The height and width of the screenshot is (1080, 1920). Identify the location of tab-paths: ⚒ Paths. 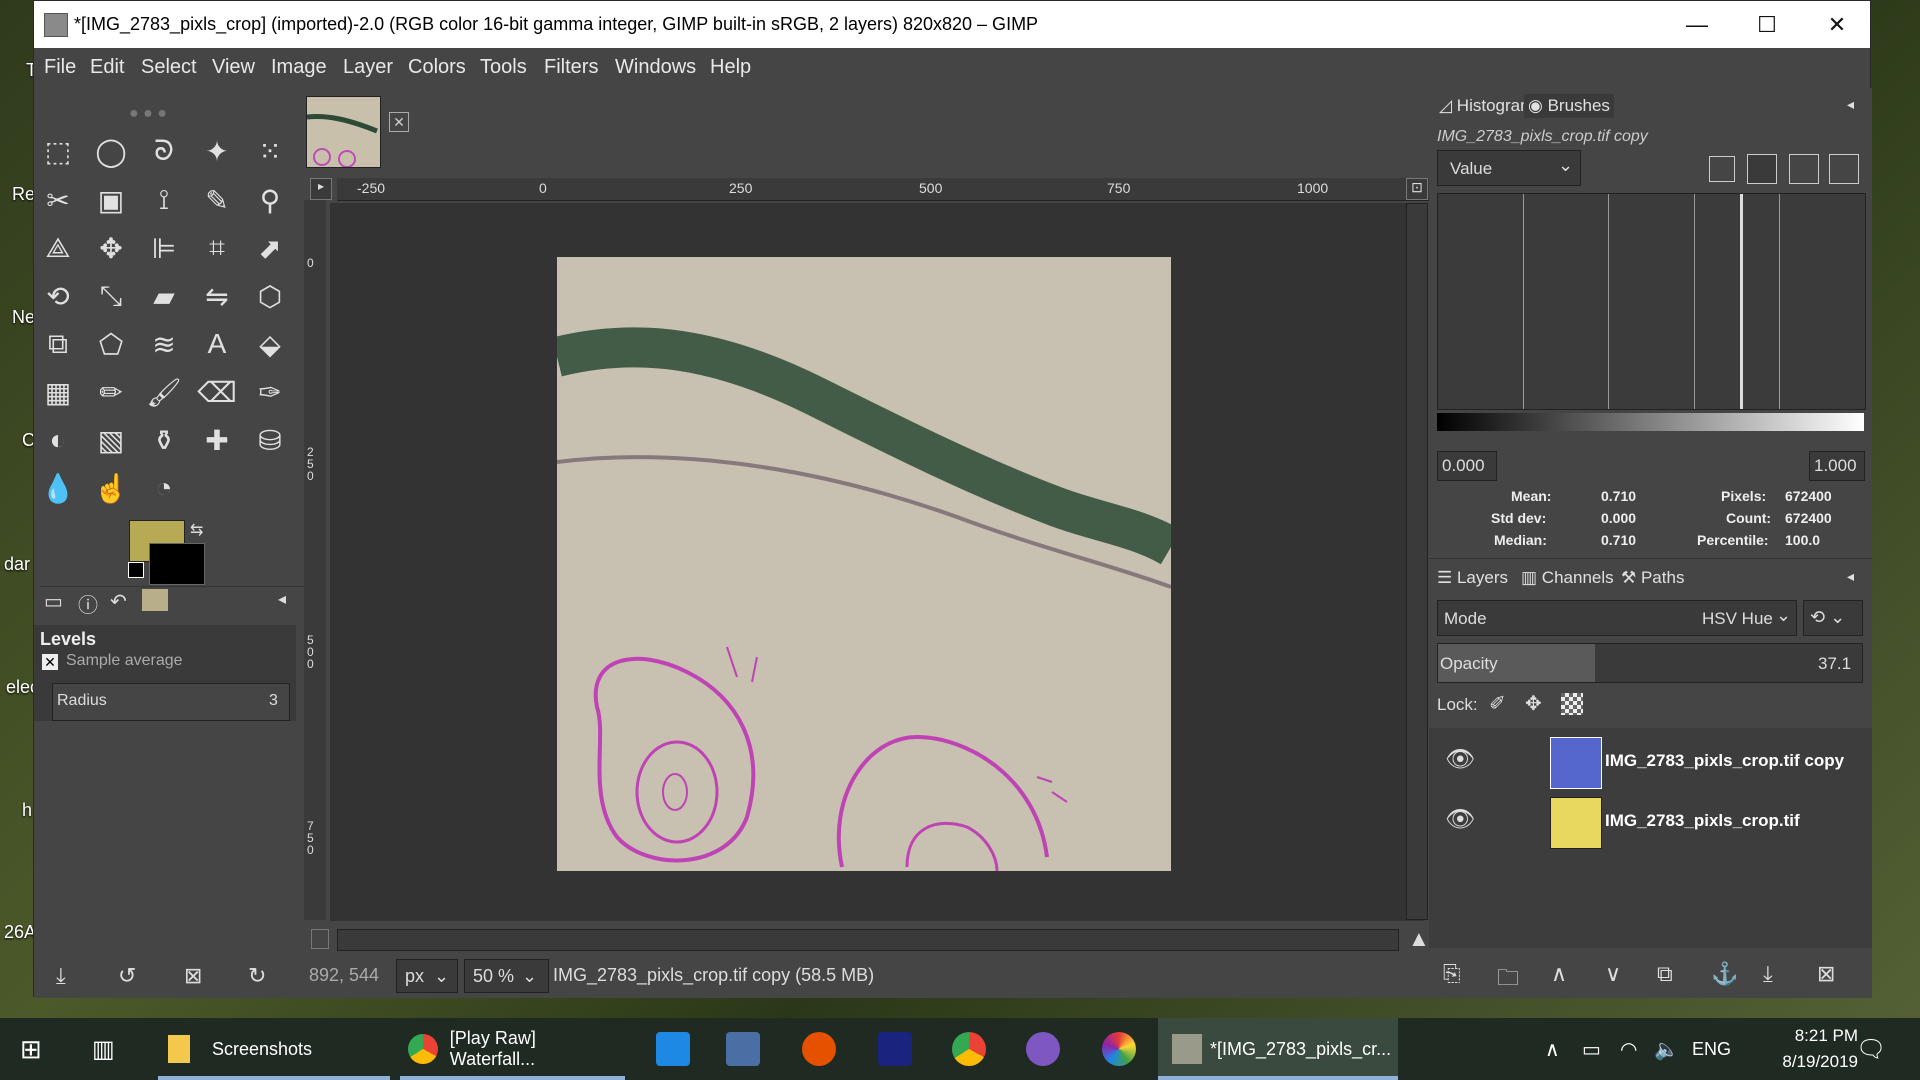
(1652, 578).